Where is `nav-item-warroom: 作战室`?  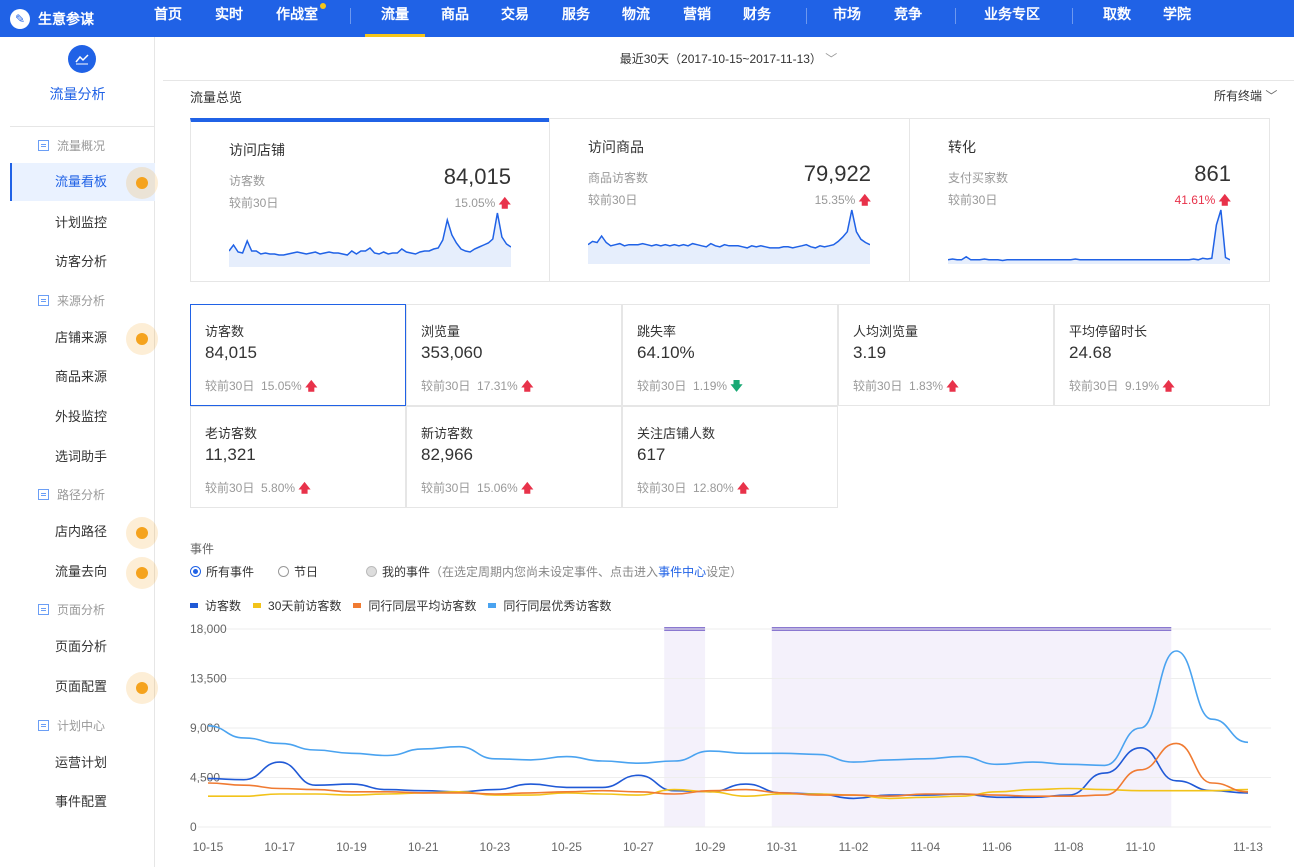
nav-item-warroom: 作战室 is located at coordinates (297, 18).